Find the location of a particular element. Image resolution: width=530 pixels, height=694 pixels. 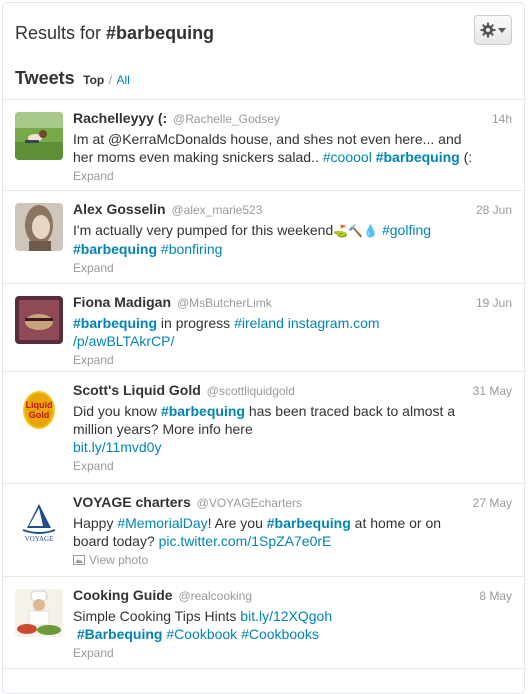

tweet-text-fragment: Did you know is located at coordinates (117, 411).